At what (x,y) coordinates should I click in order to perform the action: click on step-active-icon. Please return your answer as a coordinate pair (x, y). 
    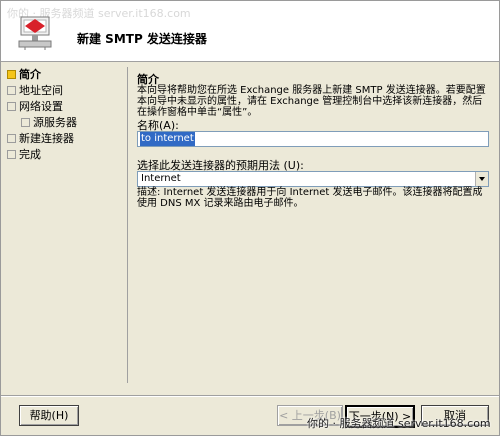
    Looking at the image, I should click on (11, 74).